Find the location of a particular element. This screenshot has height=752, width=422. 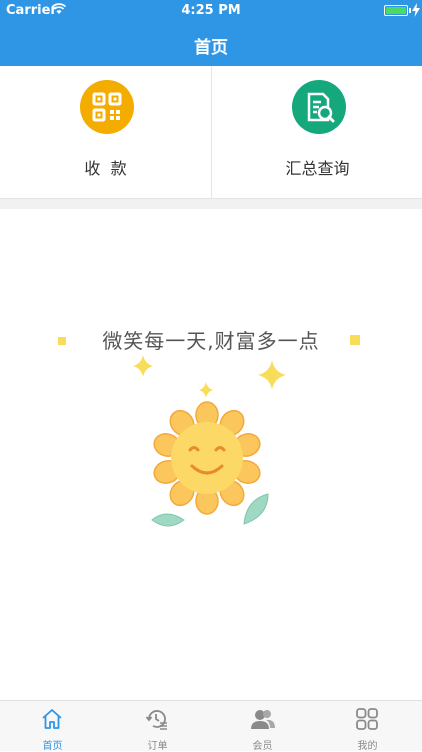

sunflower-petals is located at coordinates (207, 458).